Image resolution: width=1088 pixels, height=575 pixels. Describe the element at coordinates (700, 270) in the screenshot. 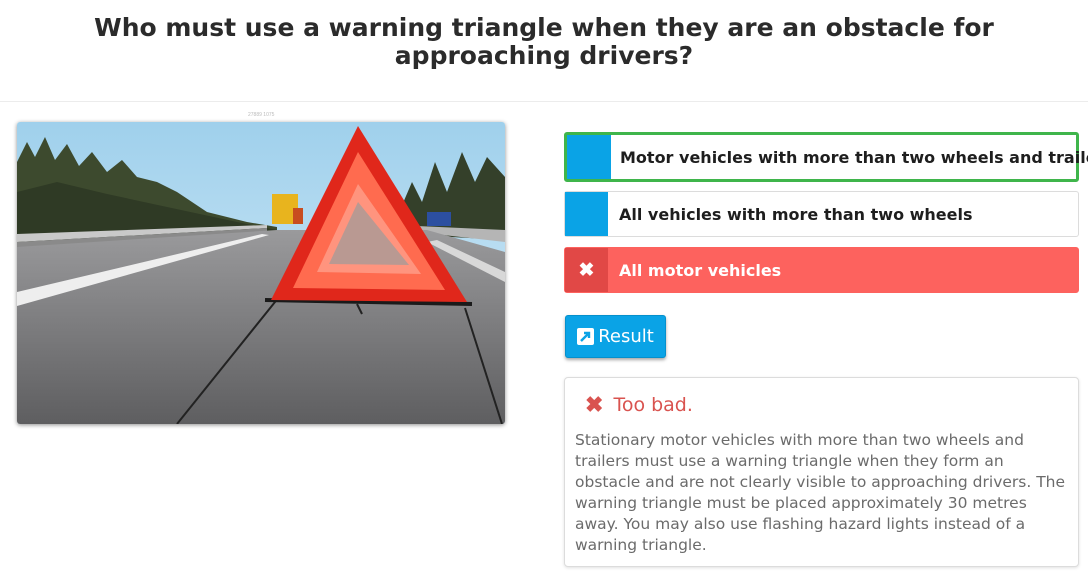

I see `answer-label: All motor vehicles` at that location.